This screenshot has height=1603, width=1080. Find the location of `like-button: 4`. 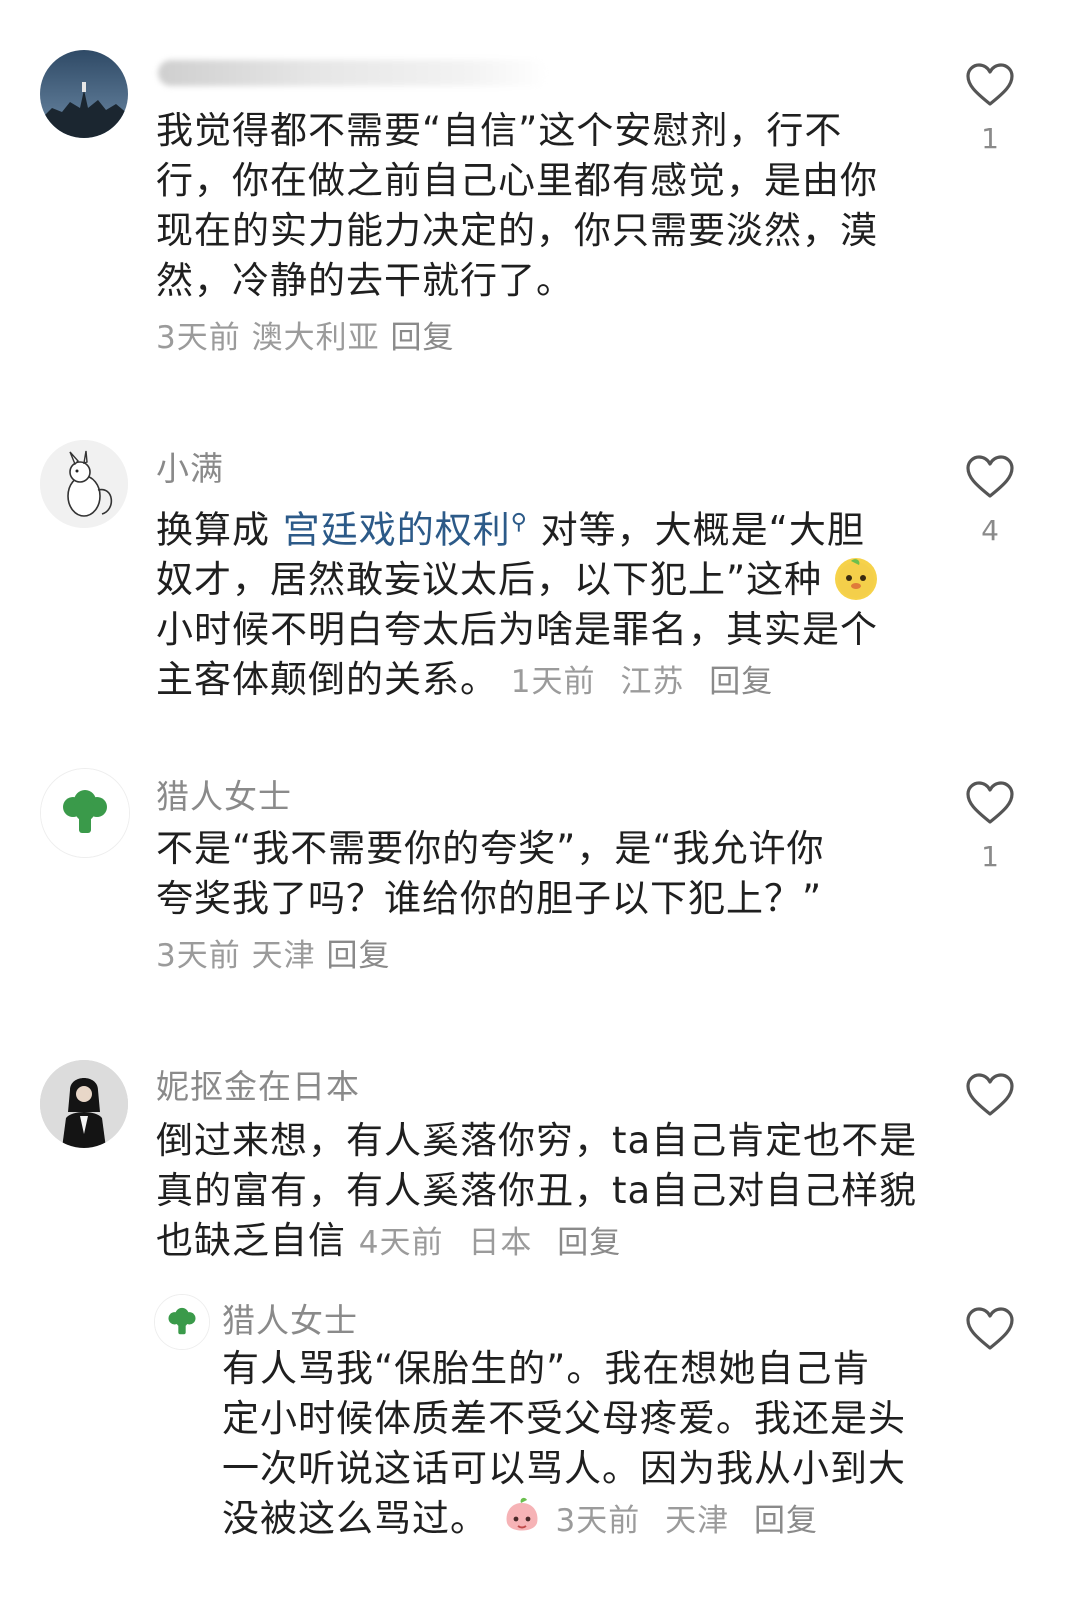

like-button: 4 is located at coordinates (990, 500).